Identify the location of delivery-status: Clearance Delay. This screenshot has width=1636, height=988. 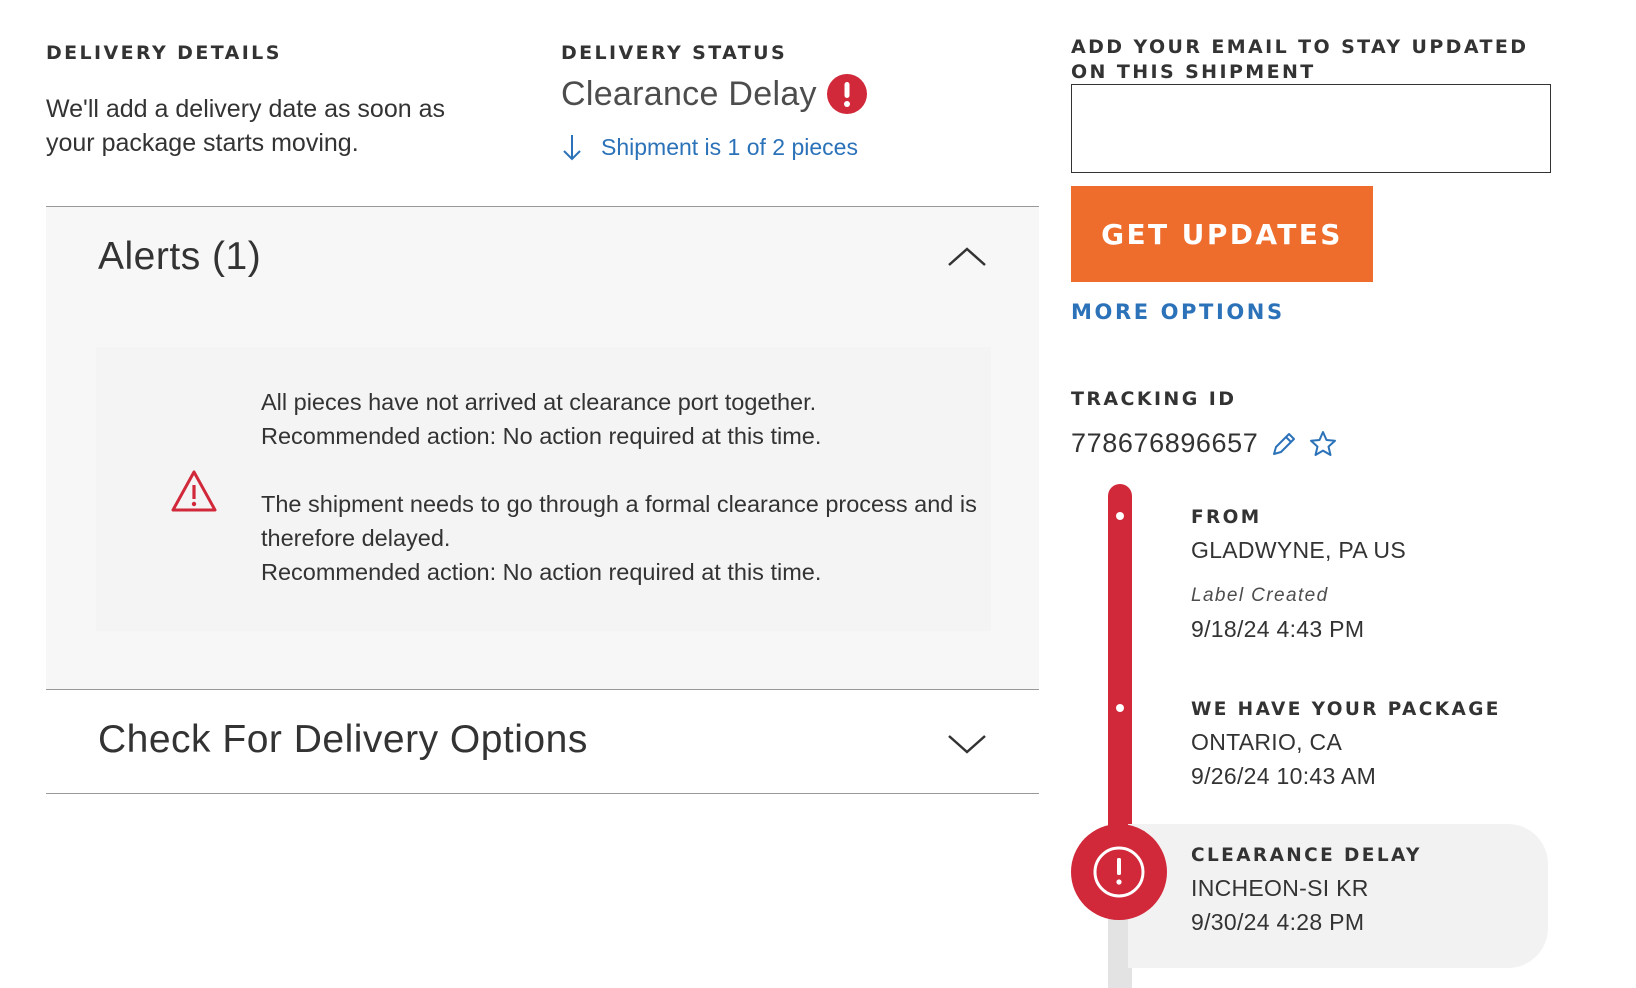
(714, 94).